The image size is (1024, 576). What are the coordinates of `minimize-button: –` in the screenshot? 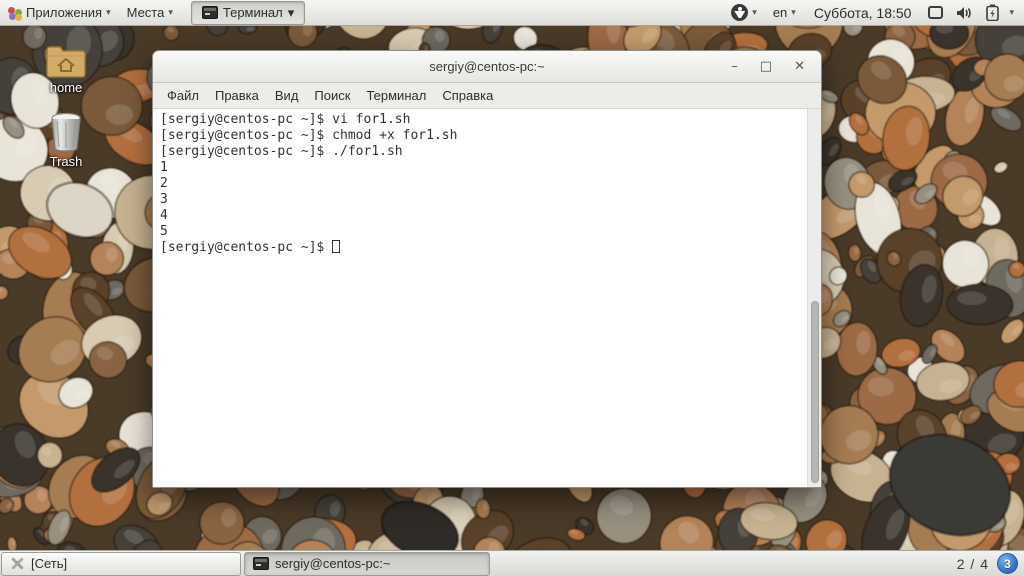 It's located at (734, 66).